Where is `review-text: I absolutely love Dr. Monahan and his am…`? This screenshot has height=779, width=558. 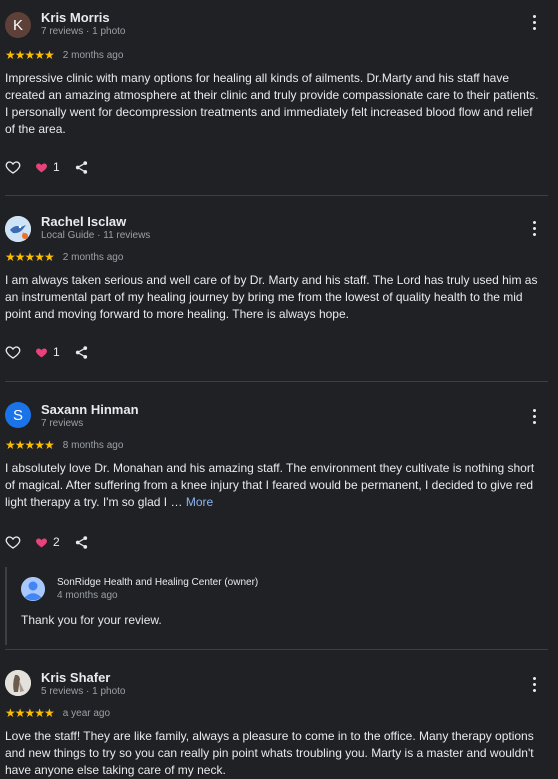
review-text: I absolutely love Dr. Monahan and his am… is located at coordinates (276, 485).